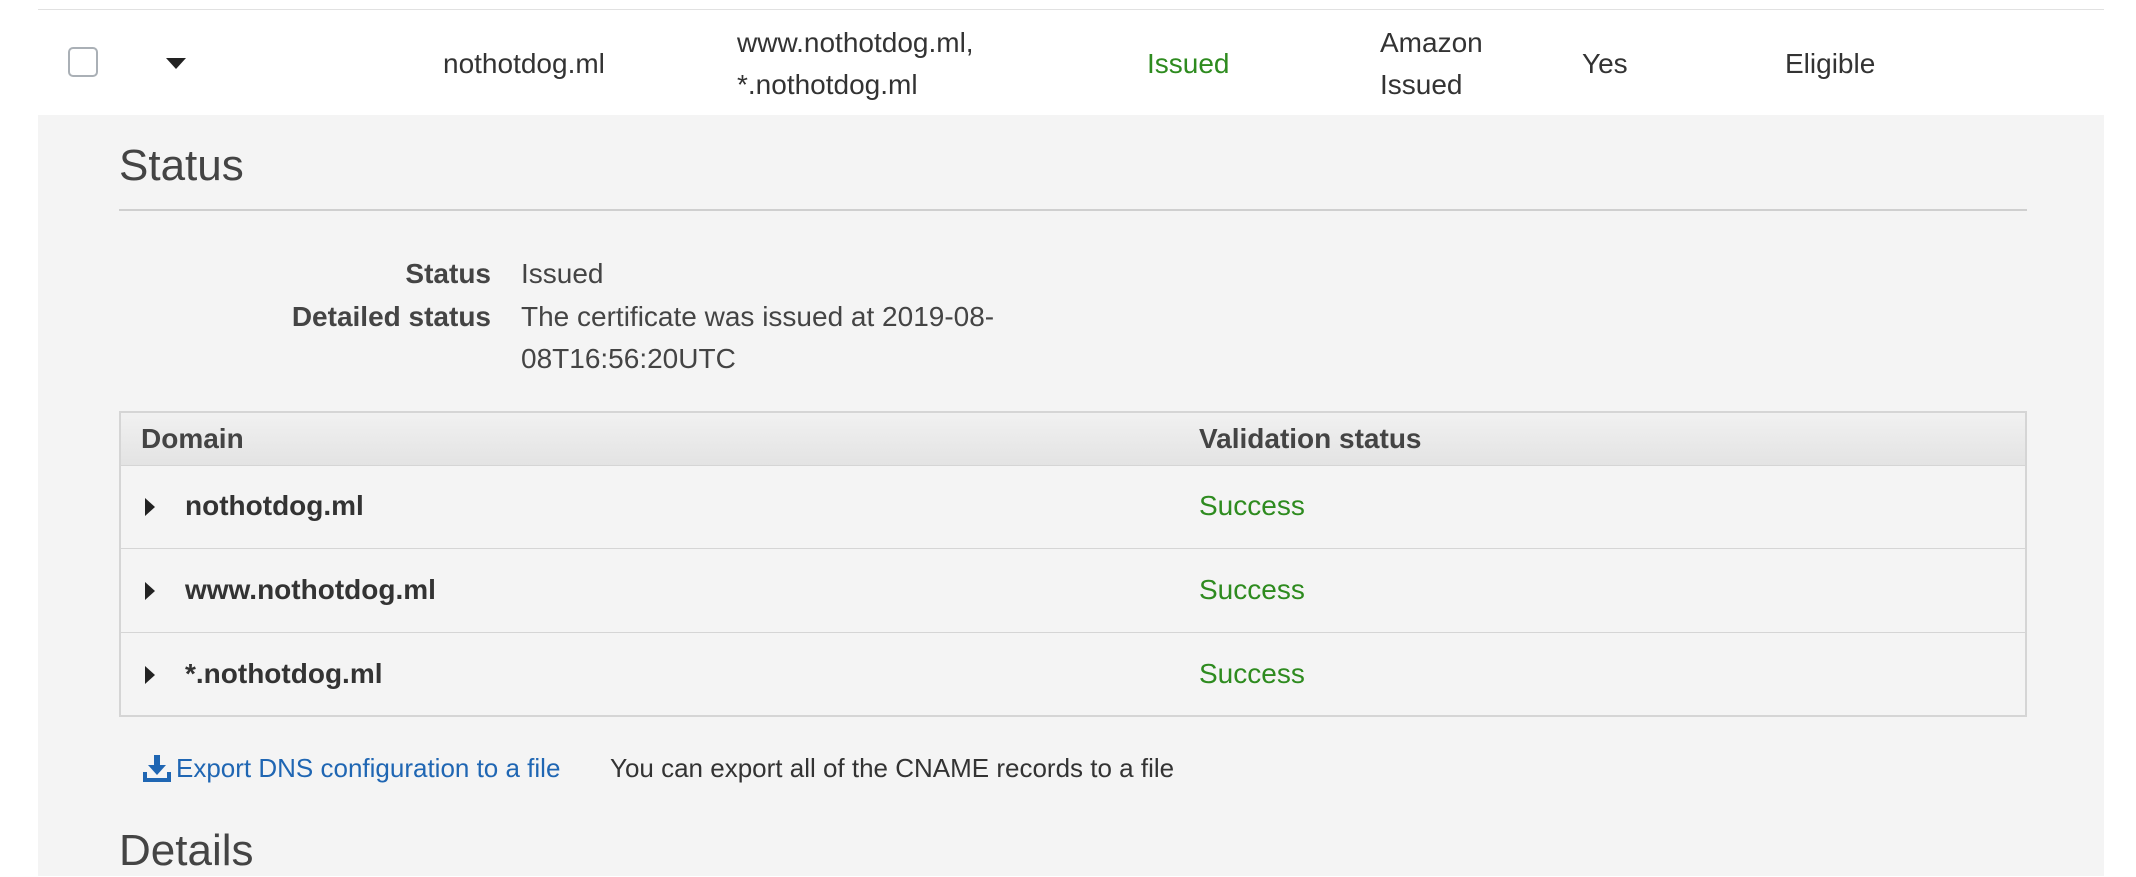 This screenshot has width=2136, height=877. Describe the element at coordinates (310, 589) in the screenshot. I see `row-domain: www.nothotdog.ml` at that location.